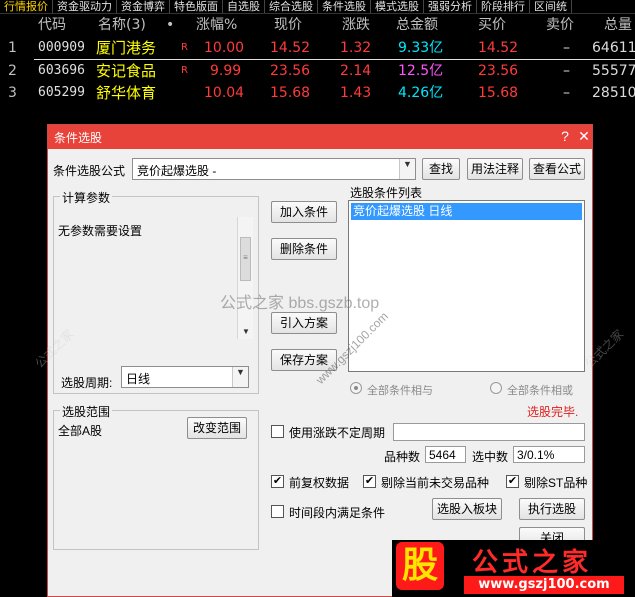  I want to click on list-item: 竞价起爆选股 日线, so click(466, 211).